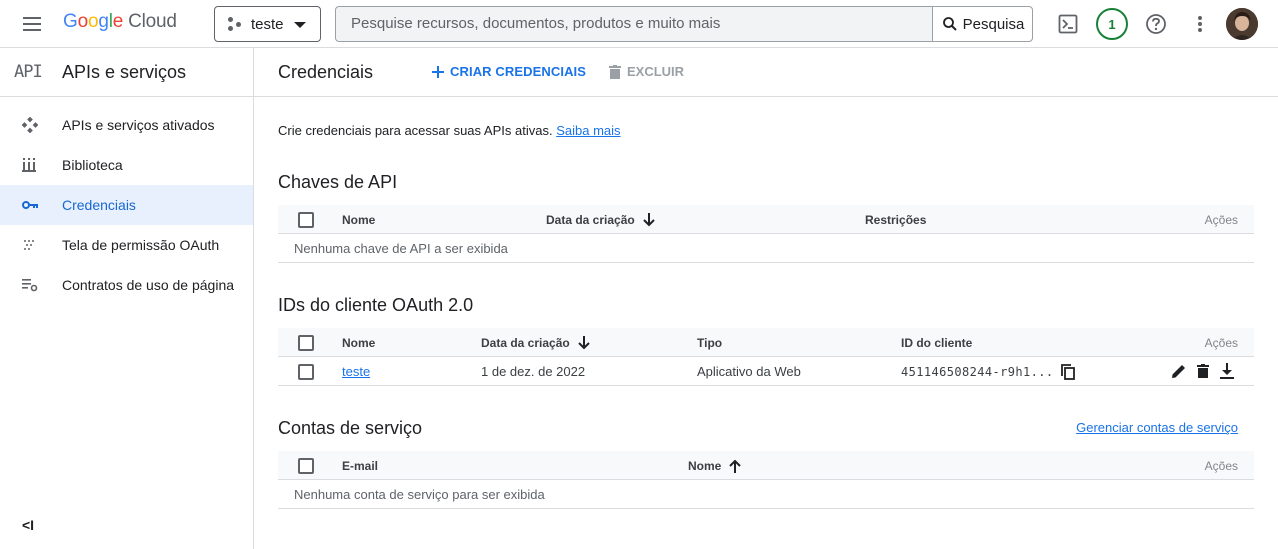 The height and width of the screenshot is (549, 1278). What do you see at coordinates (31, 165) in the screenshot?
I see `library-icon` at bounding box center [31, 165].